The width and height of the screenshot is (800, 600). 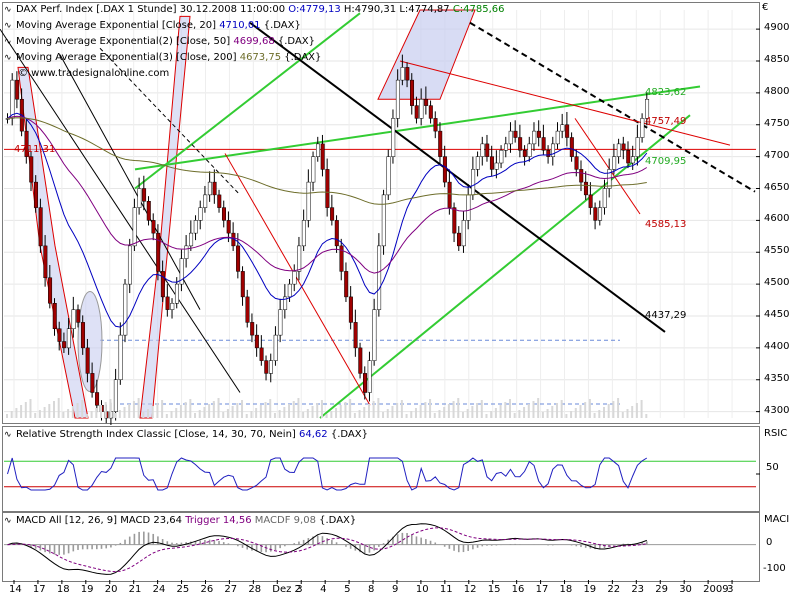 What do you see at coordinates (446, 589) in the screenshot?
I see `time-tick-label: 11` at bounding box center [446, 589].